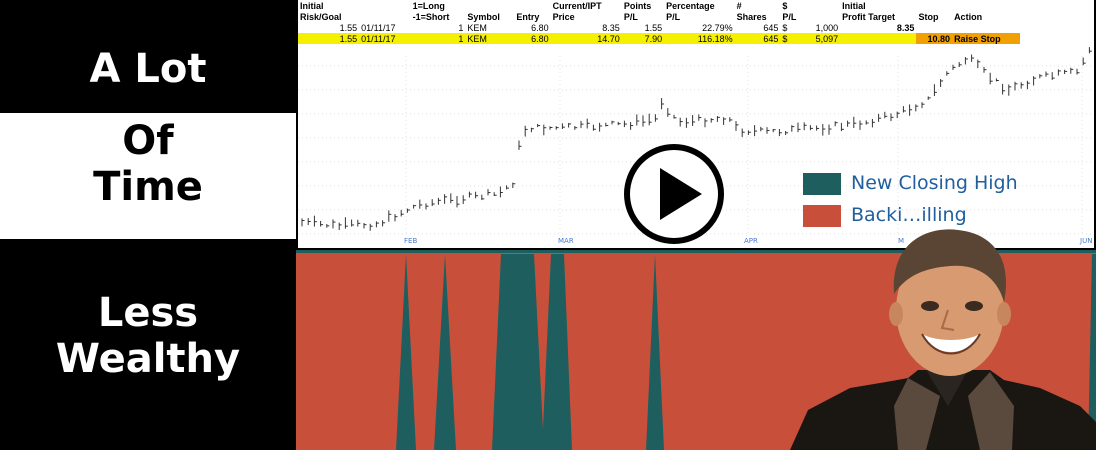 Image resolution: width=1096 pixels, height=450 pixels. I want to click on table-header: Symbol, so click(483, 16).